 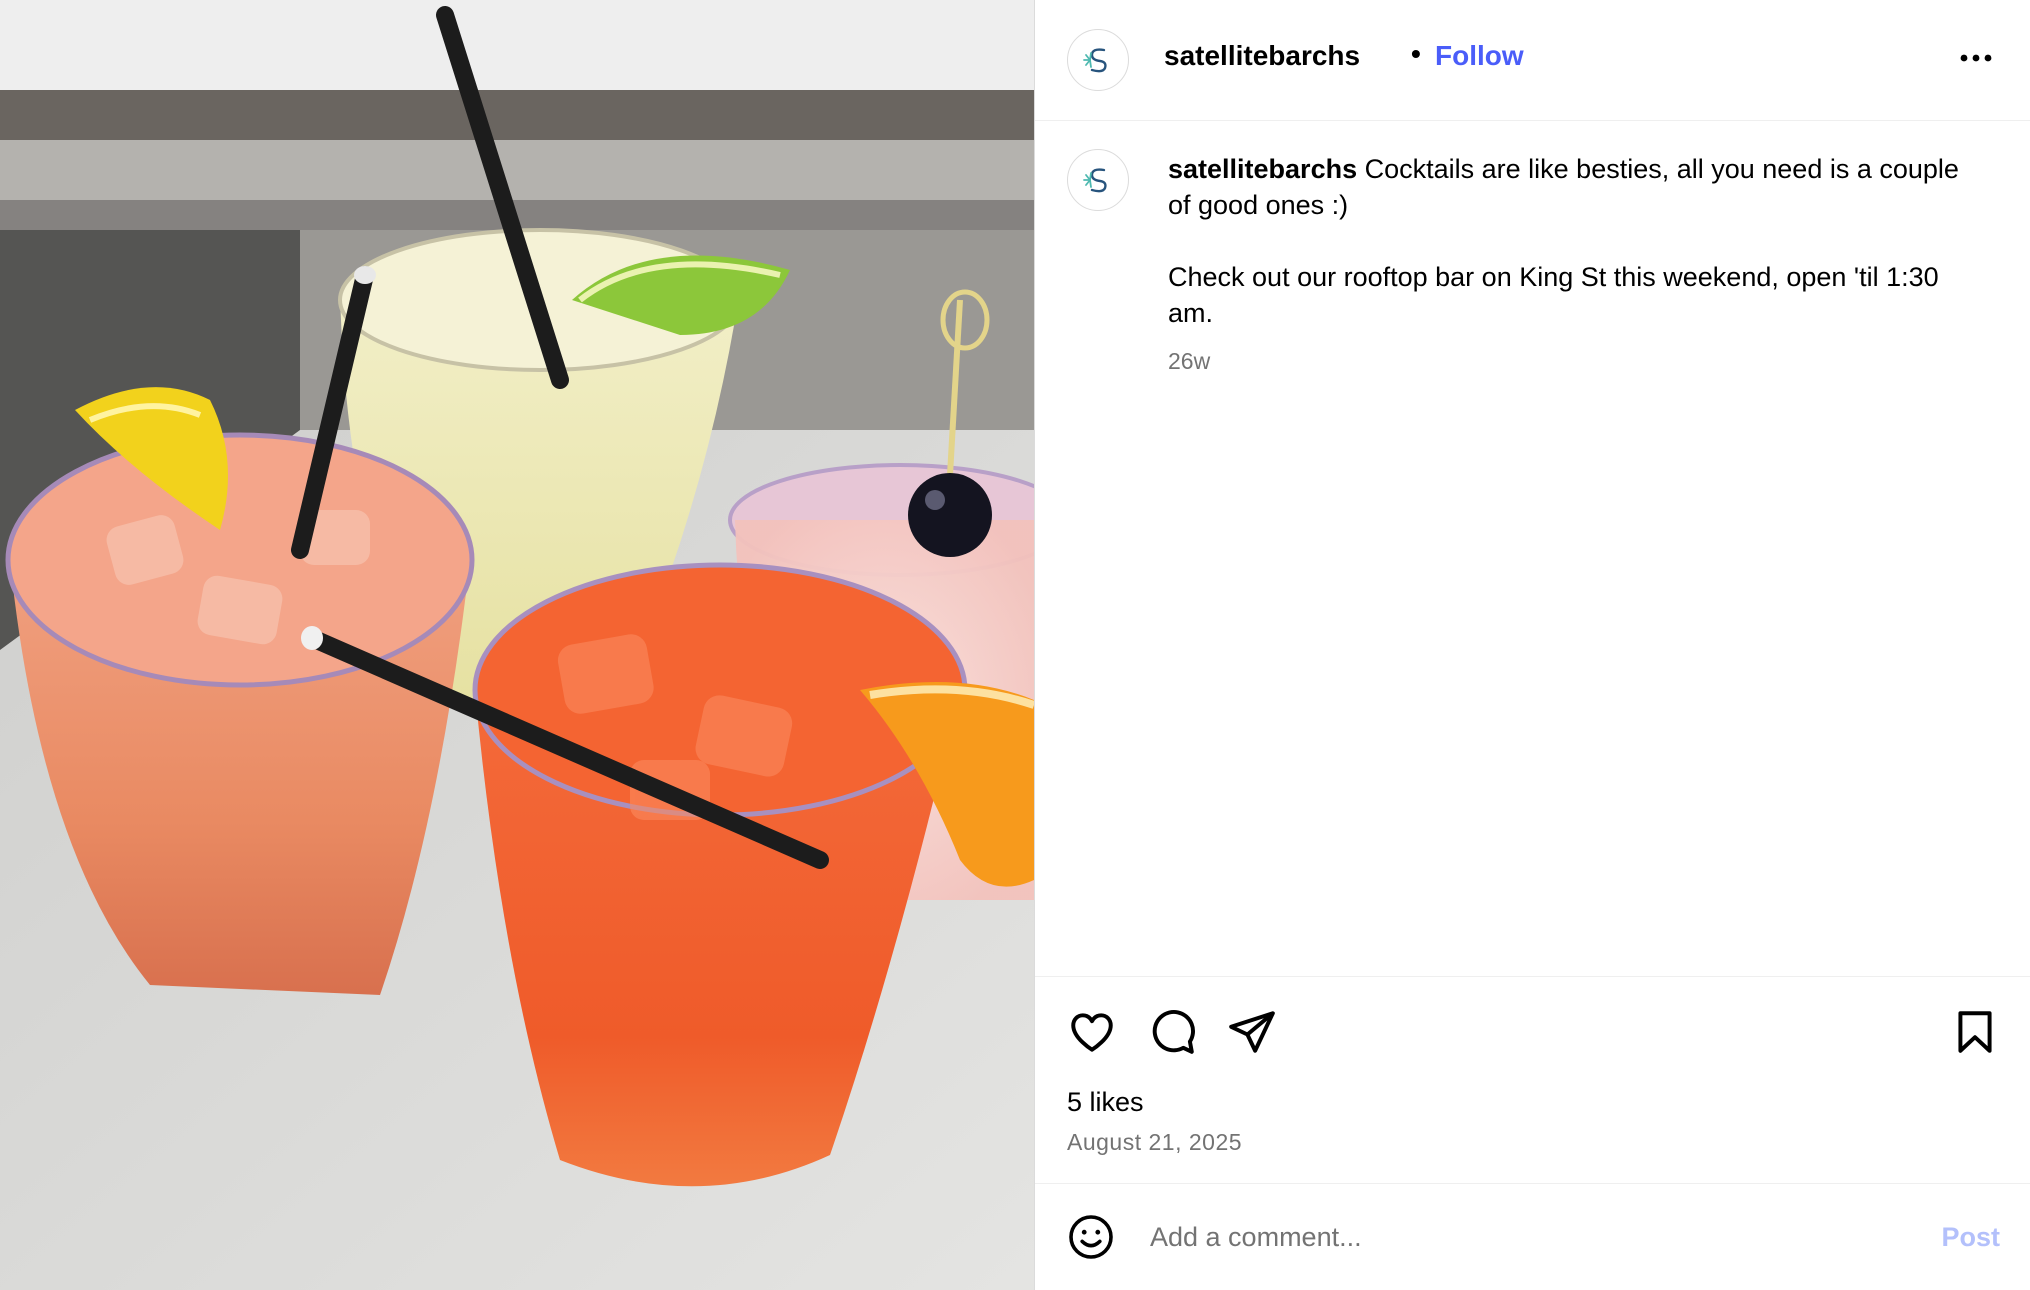 What do you see at coordinates (1189, 361) in the screenshot?
I see `caption-time-ago: 26w` at bounding box center [1189, 361].